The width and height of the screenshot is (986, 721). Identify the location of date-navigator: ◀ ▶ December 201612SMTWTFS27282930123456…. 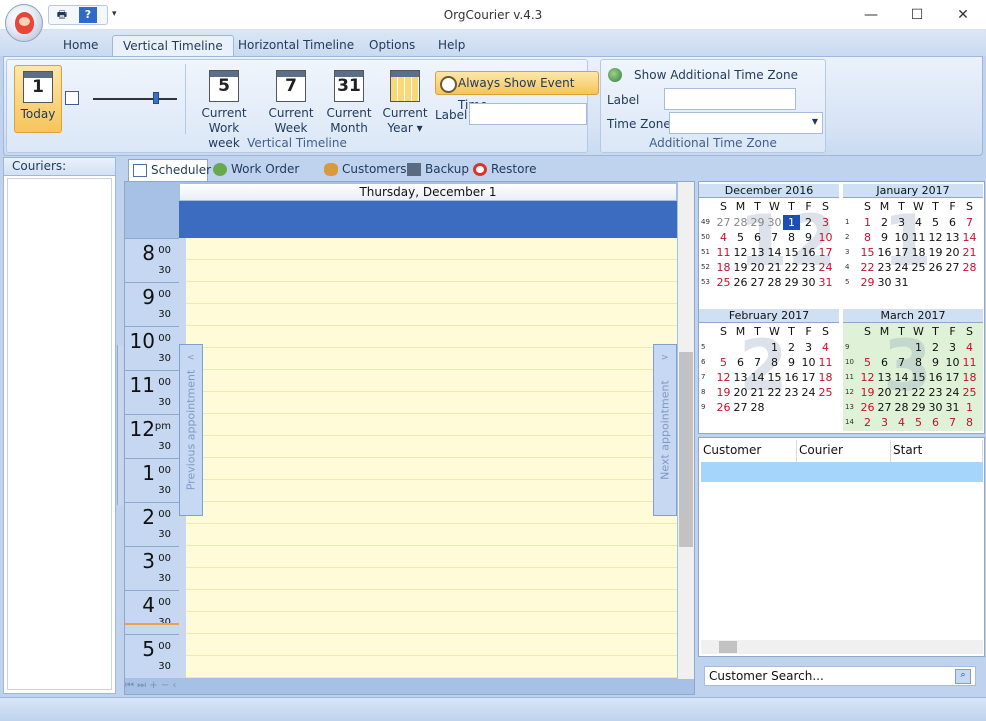
(841, 307).